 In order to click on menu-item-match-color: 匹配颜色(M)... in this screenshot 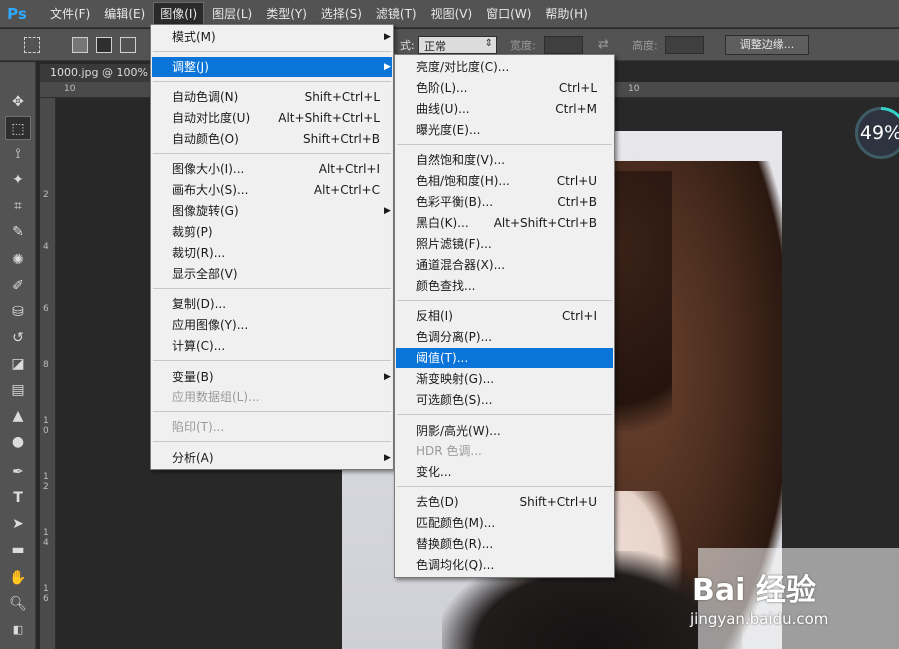, I will do `click(504, 523)`.